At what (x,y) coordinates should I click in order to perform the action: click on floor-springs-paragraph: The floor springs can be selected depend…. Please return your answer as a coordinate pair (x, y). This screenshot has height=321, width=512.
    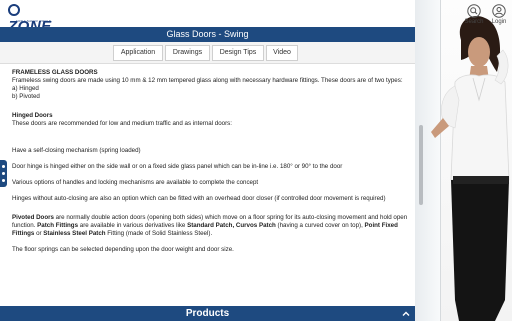
    Looking at the image, I should click on (123, 249).